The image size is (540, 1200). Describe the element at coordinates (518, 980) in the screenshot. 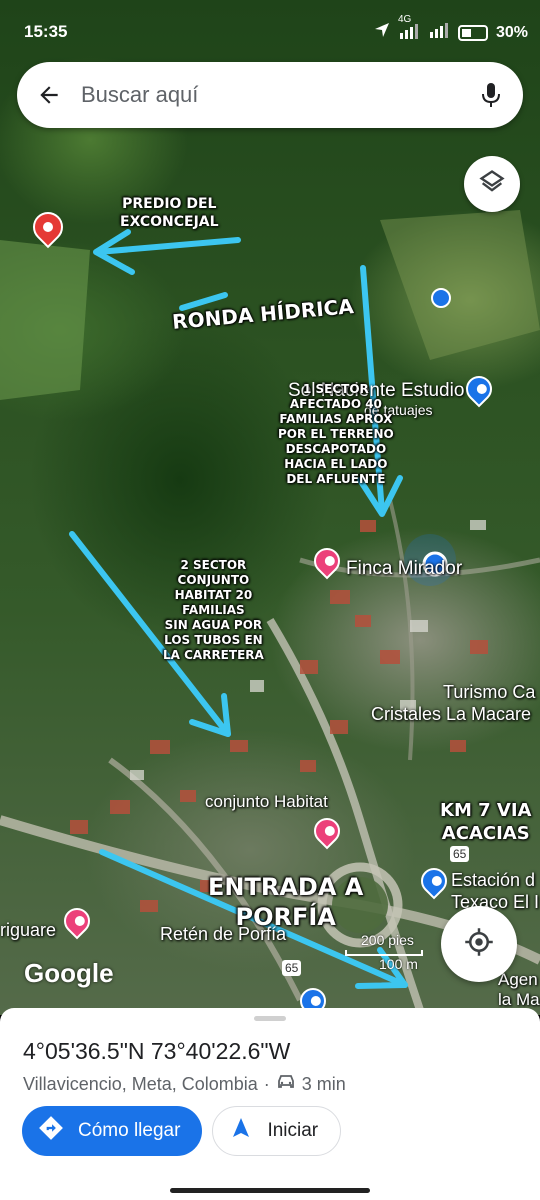

I see `place-label-agen: Agen` at that location.